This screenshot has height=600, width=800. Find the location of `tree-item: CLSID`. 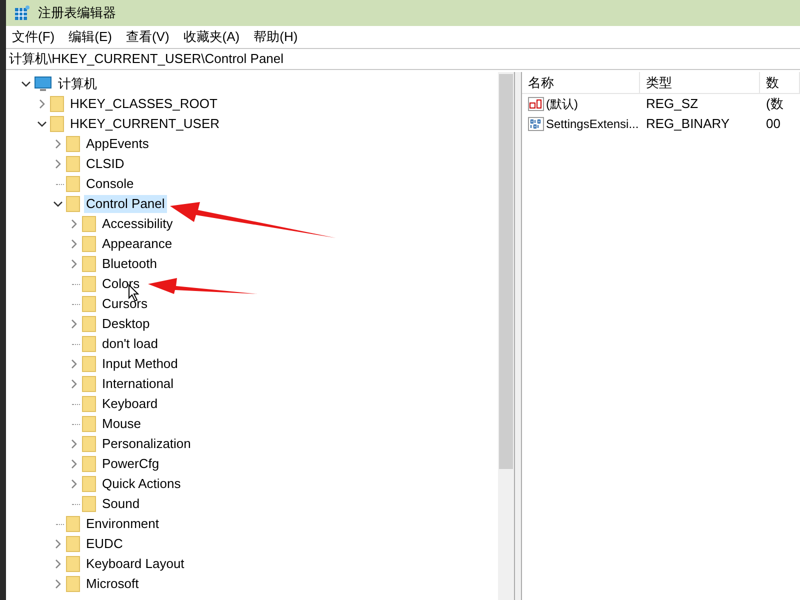

tree-item: CLSID is located at coordinates (105, 164).